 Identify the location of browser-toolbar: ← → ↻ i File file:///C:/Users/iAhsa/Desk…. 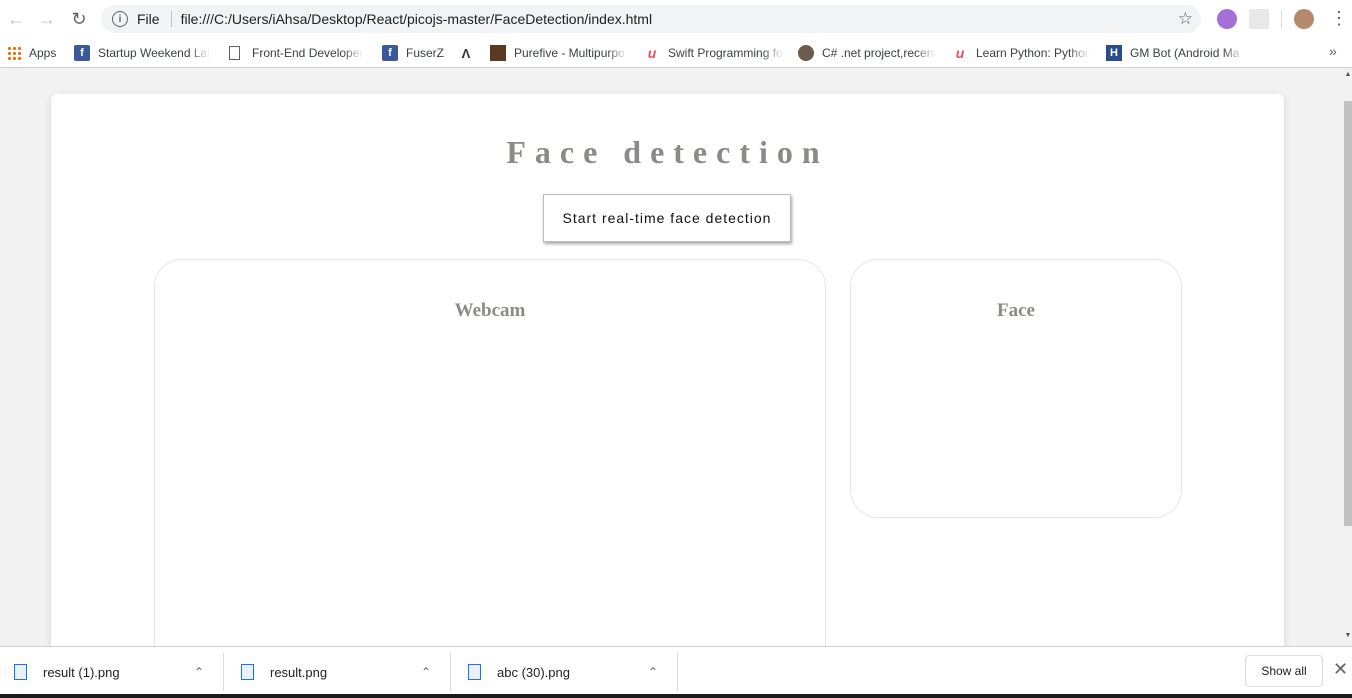
(676, 19).